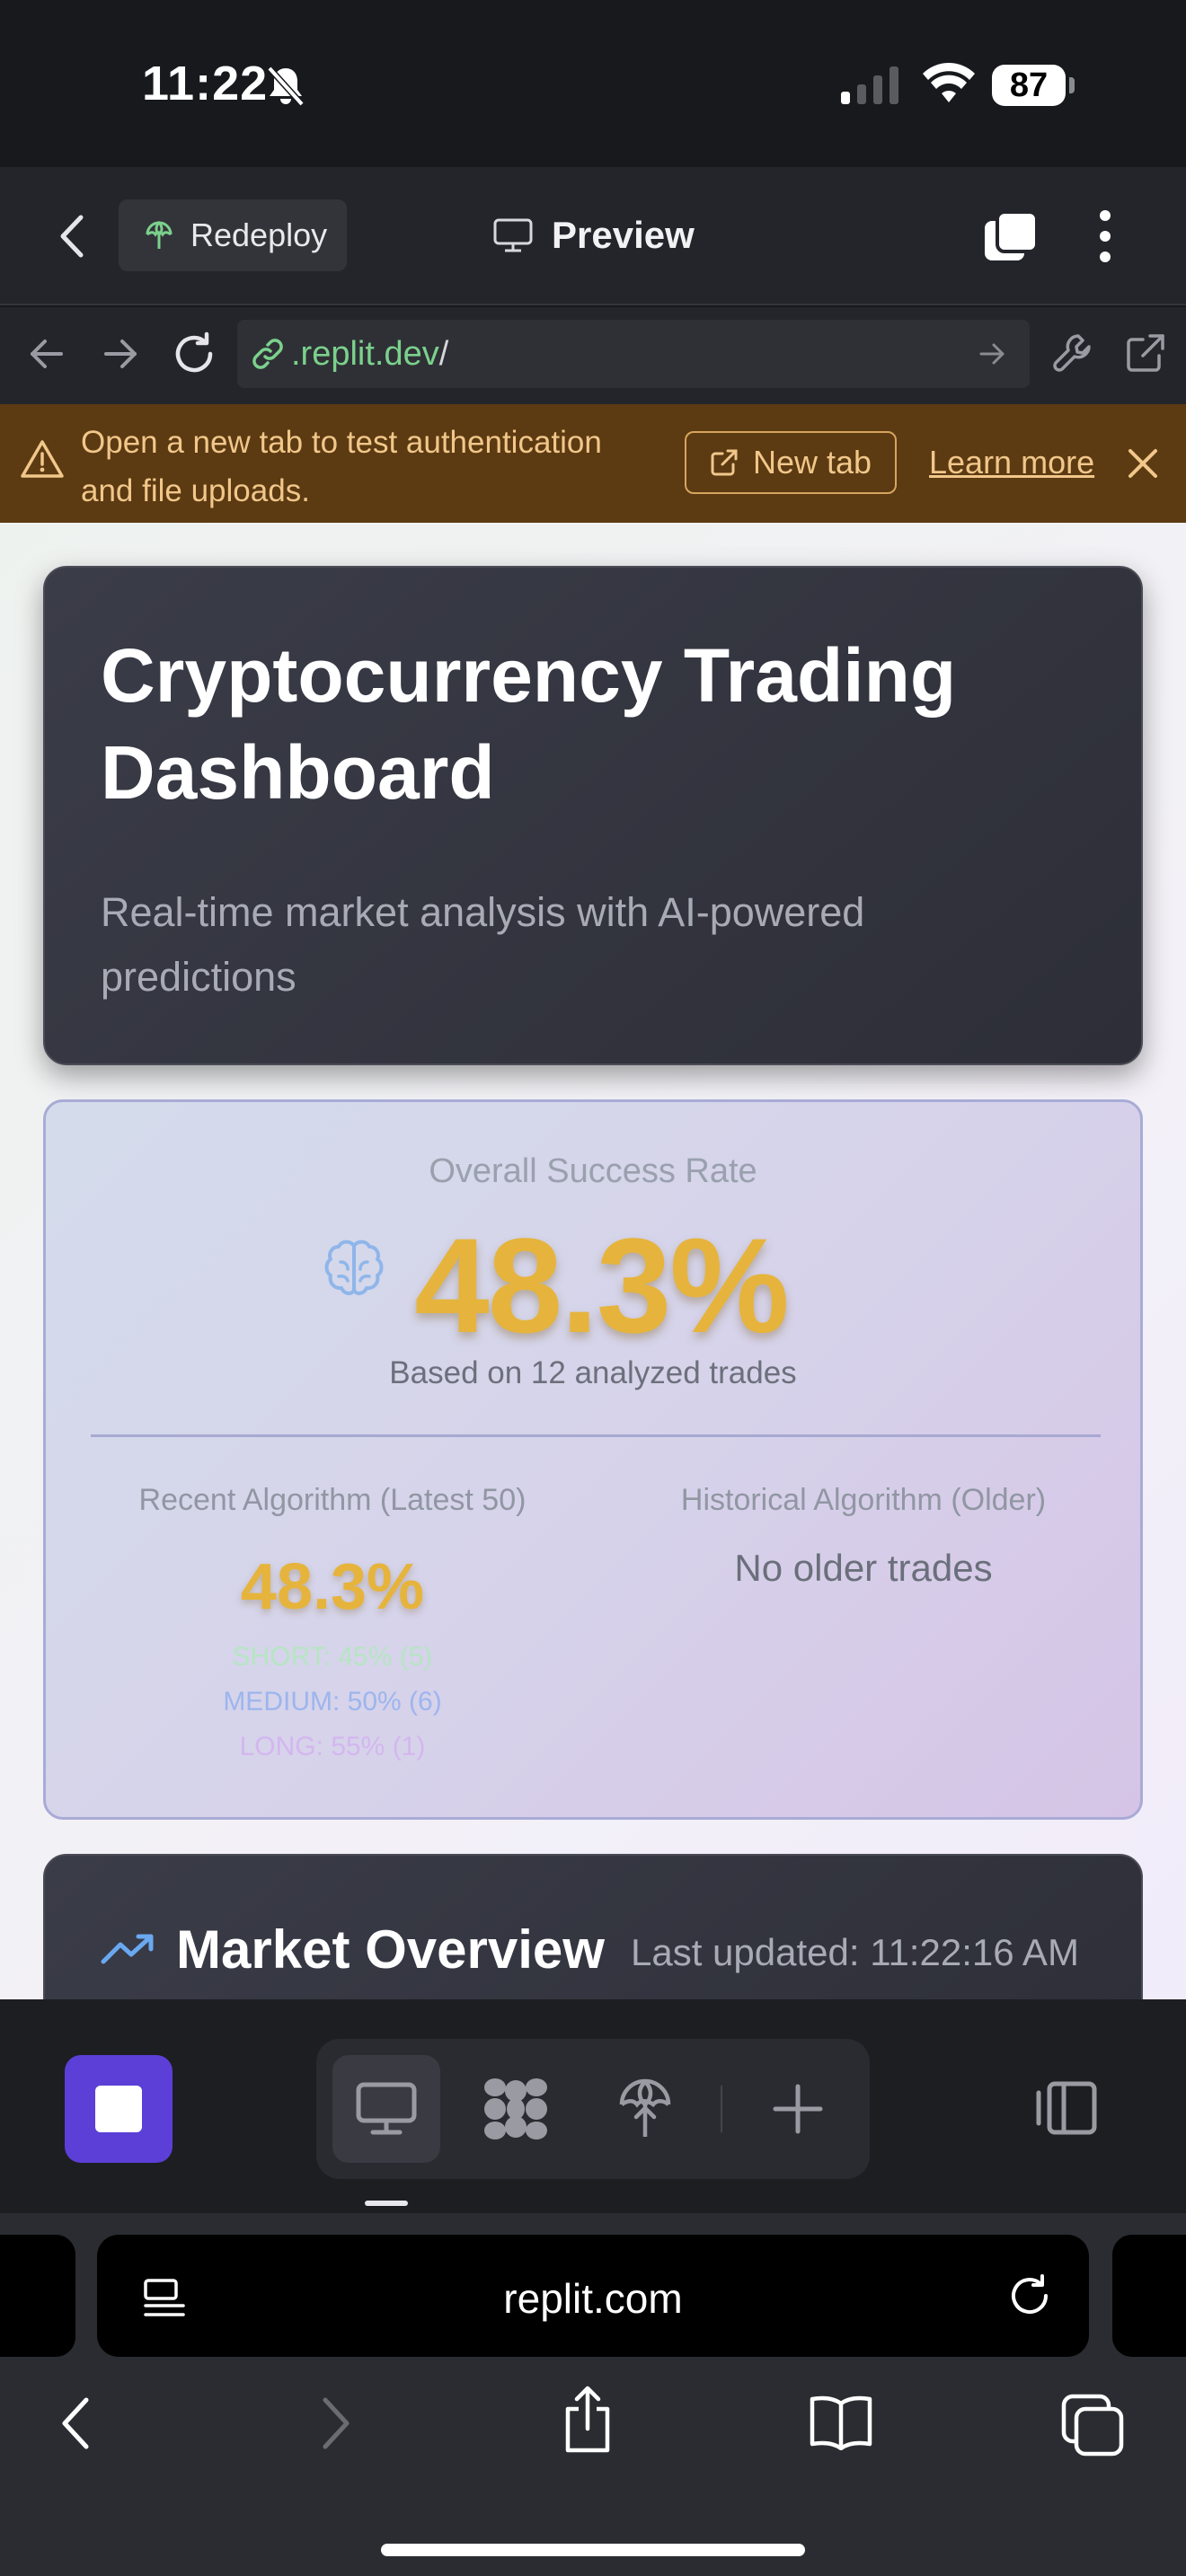  Describe the element at coordinates (332, 1657) in the screenshot. I see `short-term-stat: SHORT: 45% (5)` at that location.